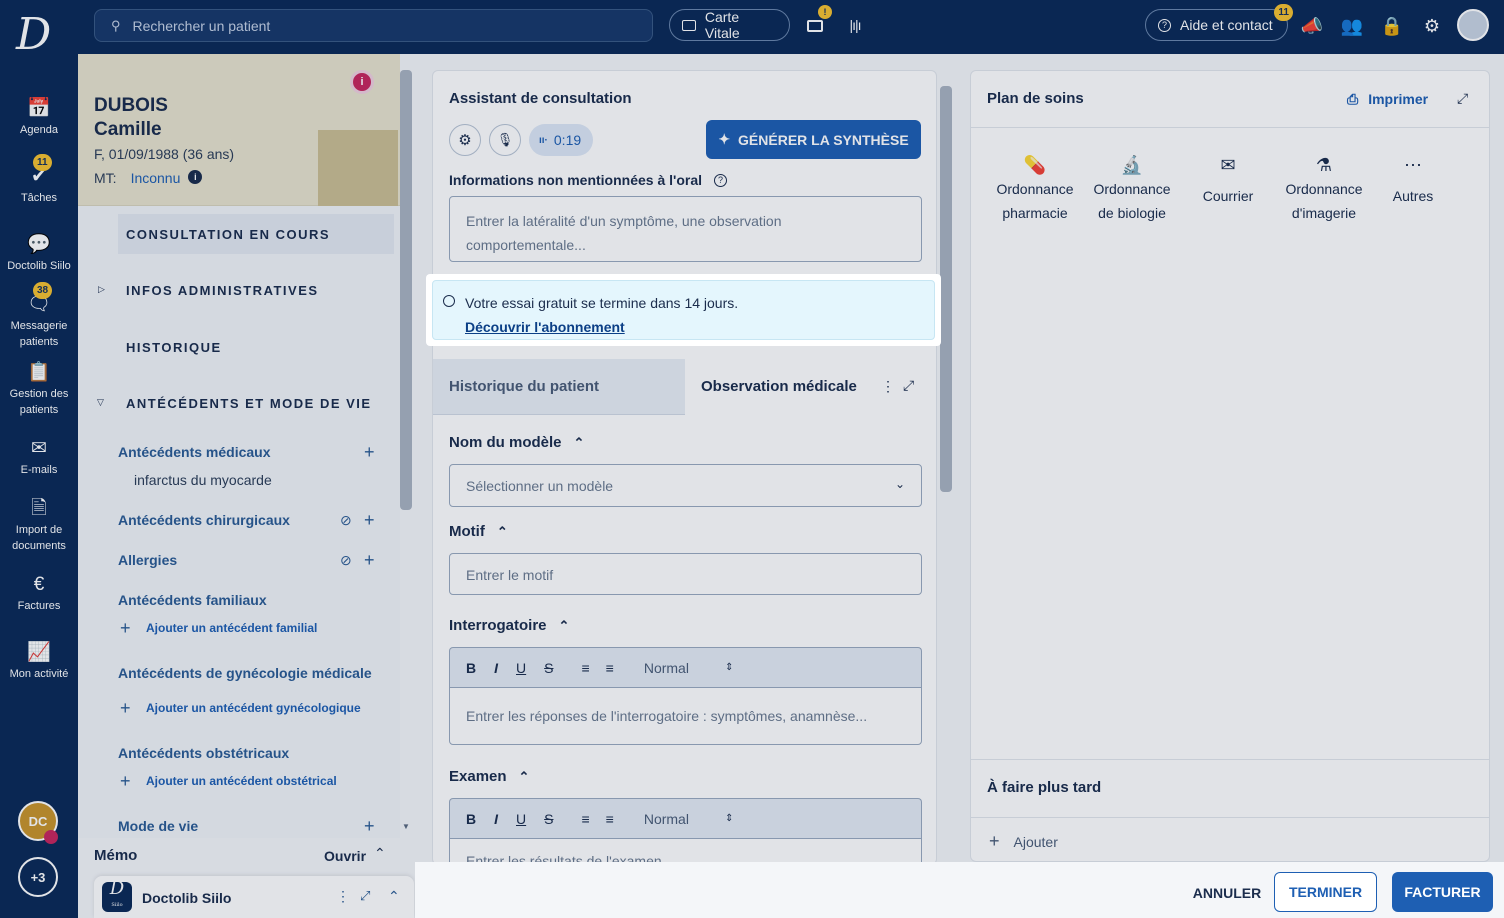 This screenshot has height=918, width=1504. Describe the element at coordinates (117, 896) in the screenshot. I see `siilo-logo: D Siilo` at that location.